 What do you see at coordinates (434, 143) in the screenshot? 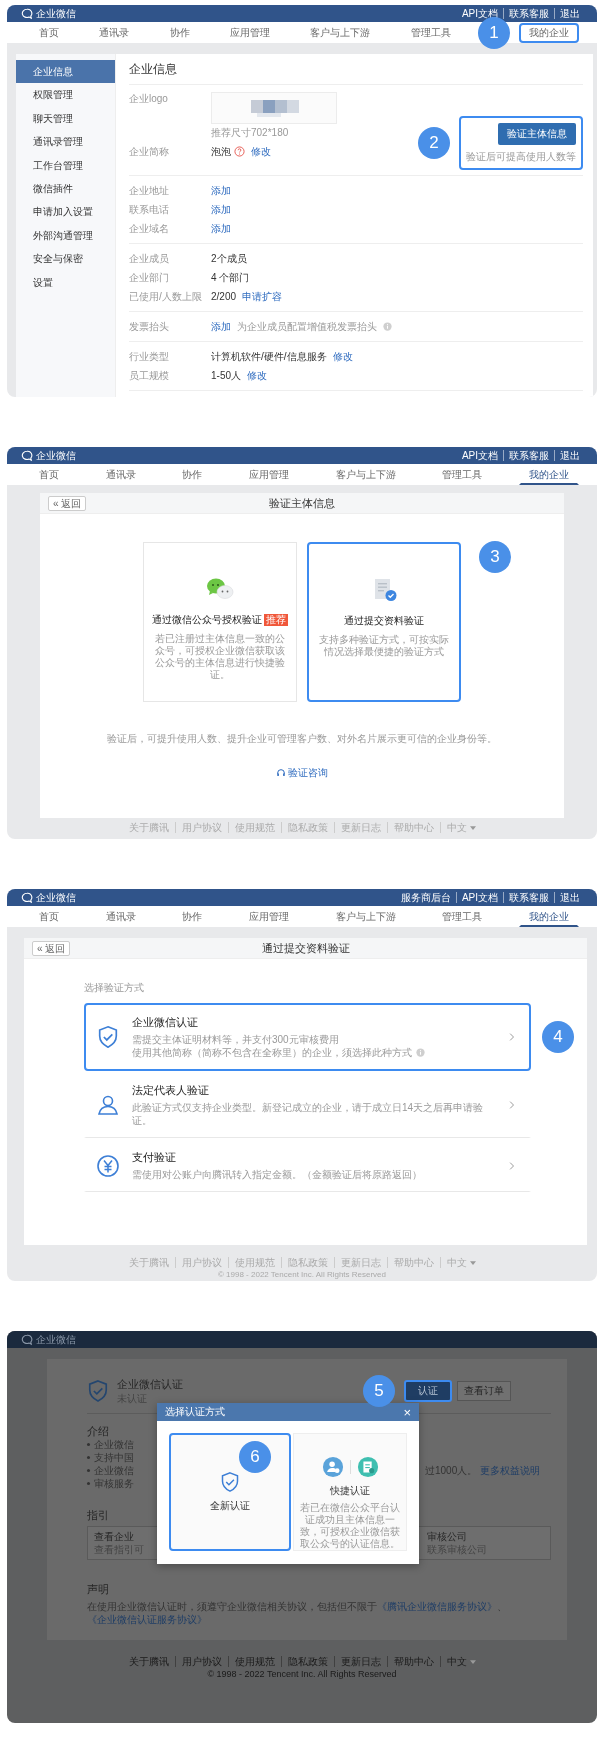
I see `step-number-badge: 2` at bounding box center [434, 143].